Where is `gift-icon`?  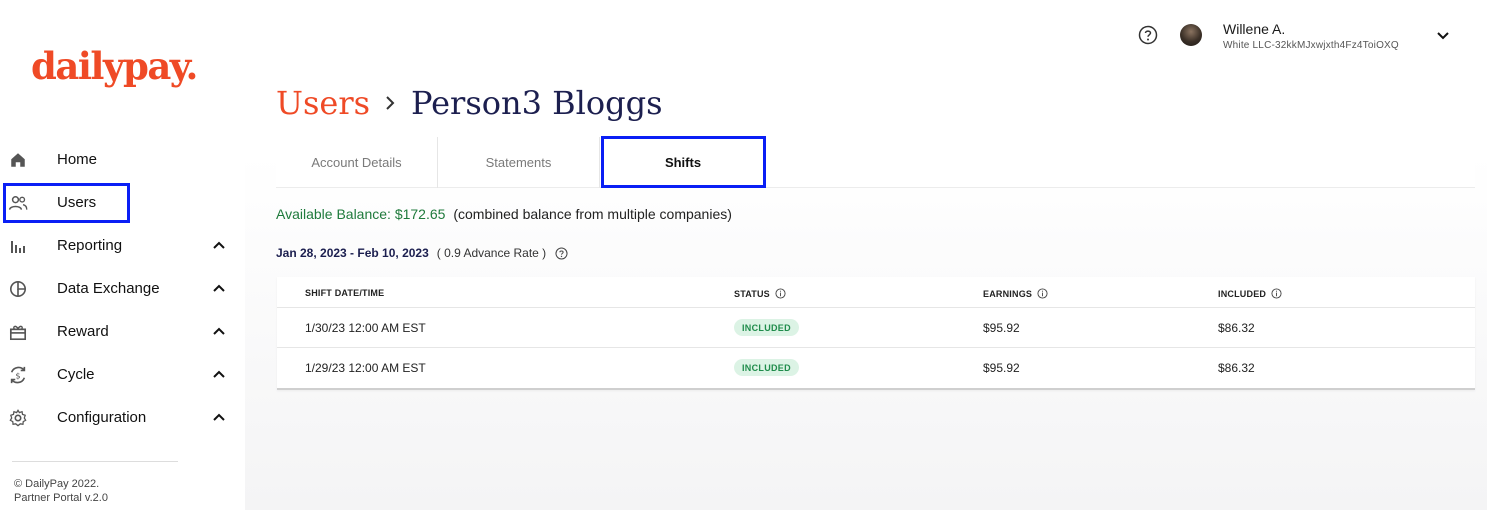
gift-icon is located at coordinates (18, 332).